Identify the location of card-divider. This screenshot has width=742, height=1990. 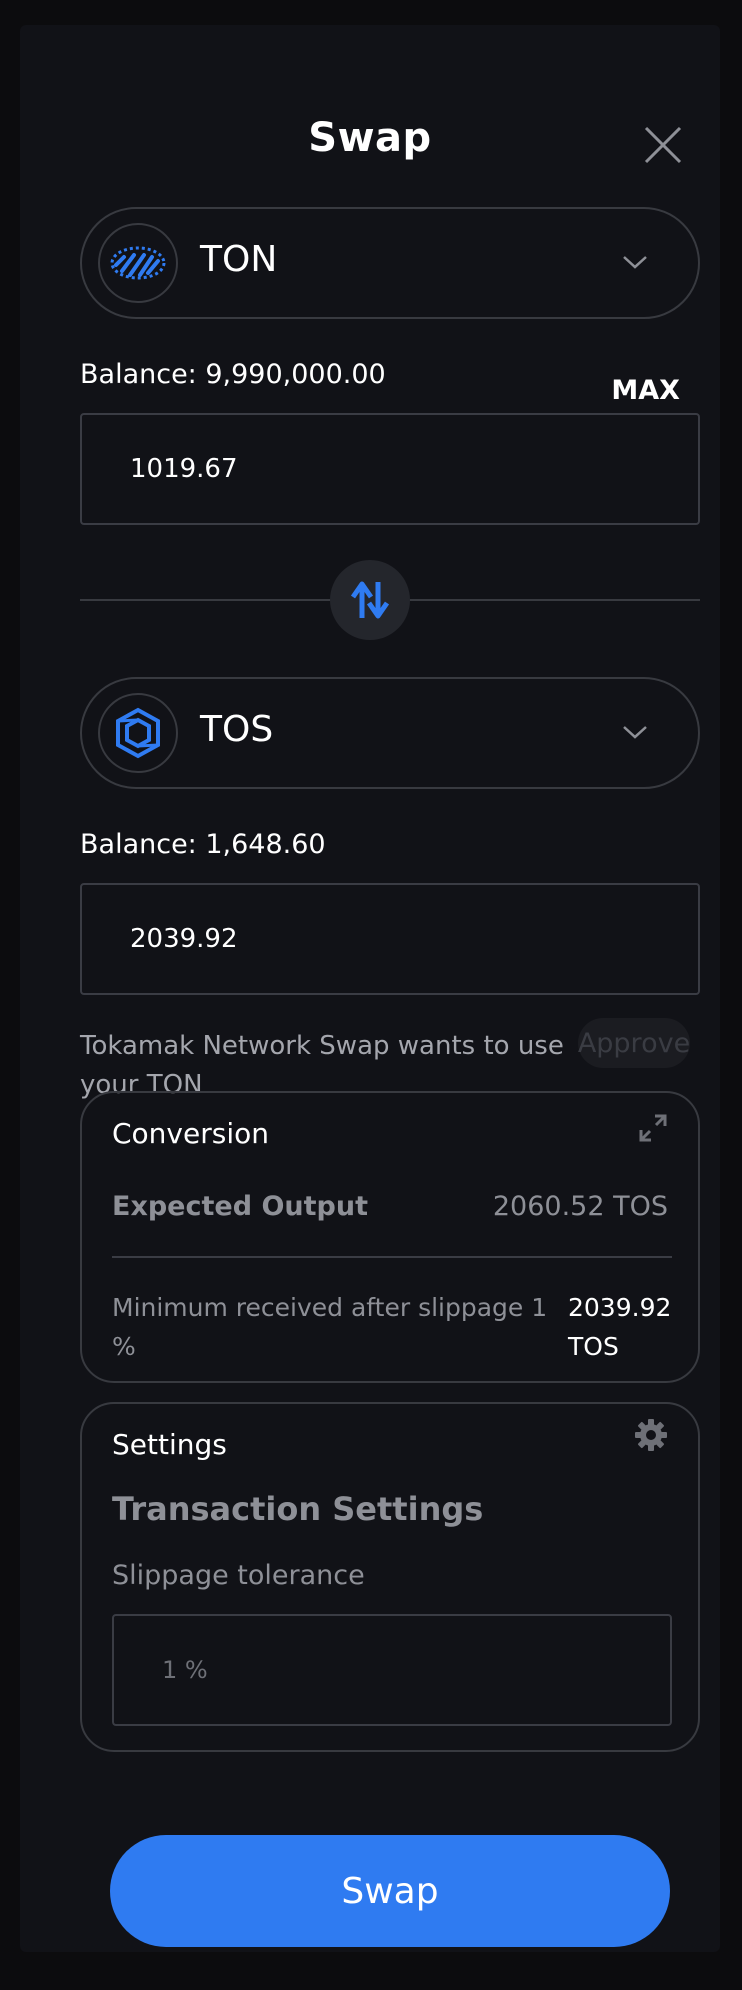
(392, 1257).